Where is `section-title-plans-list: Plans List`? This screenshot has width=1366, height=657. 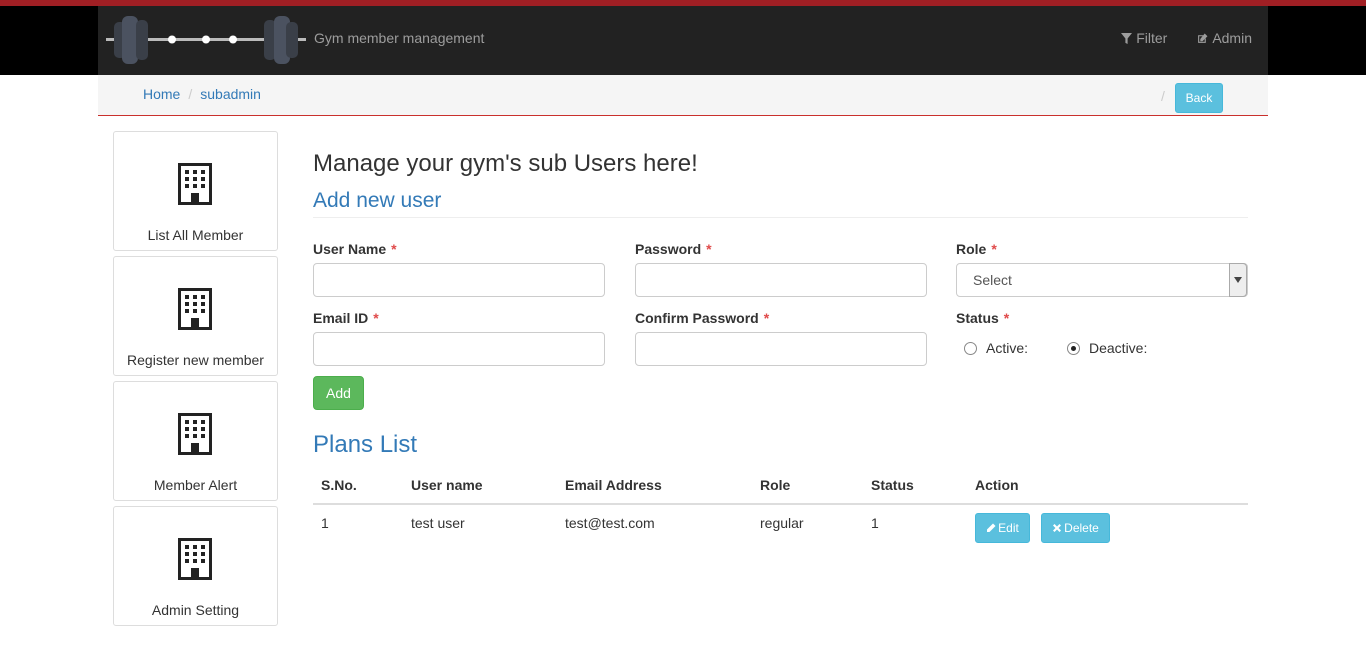
section-title-plans-list: Plans List is located at coordinates (365, 444).